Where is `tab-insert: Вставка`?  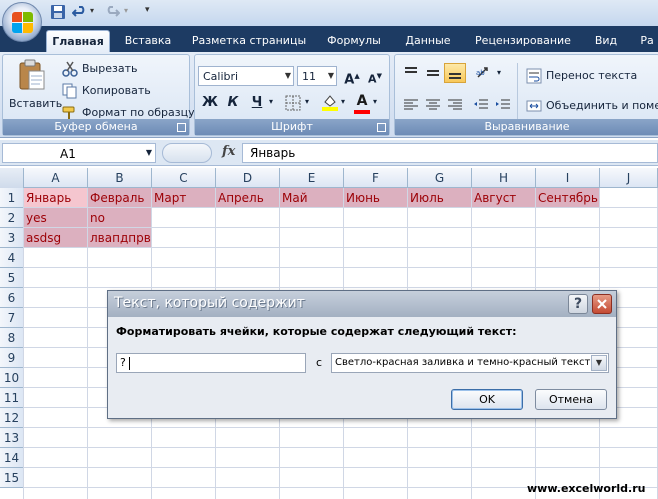
tab-insert: Вставка is located at coordinates (148, 41).